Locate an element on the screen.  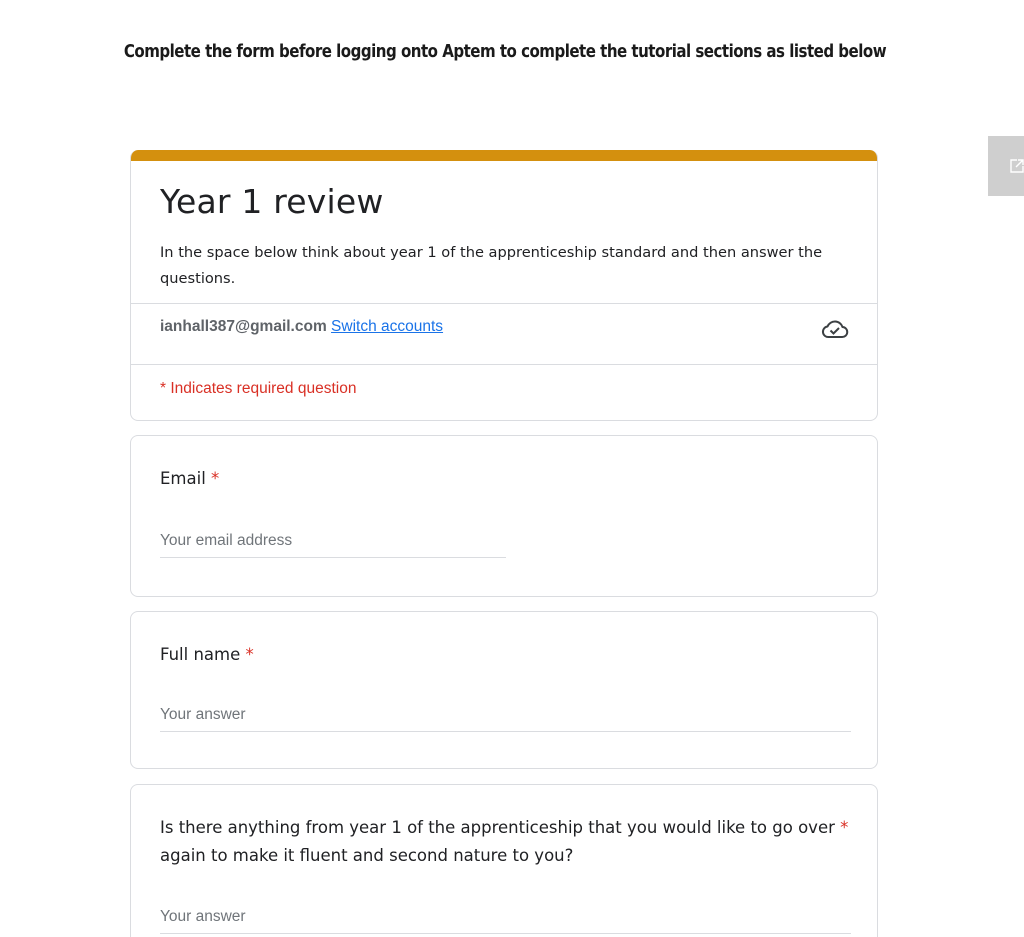
header-divider is located at coordinates (504, 303).